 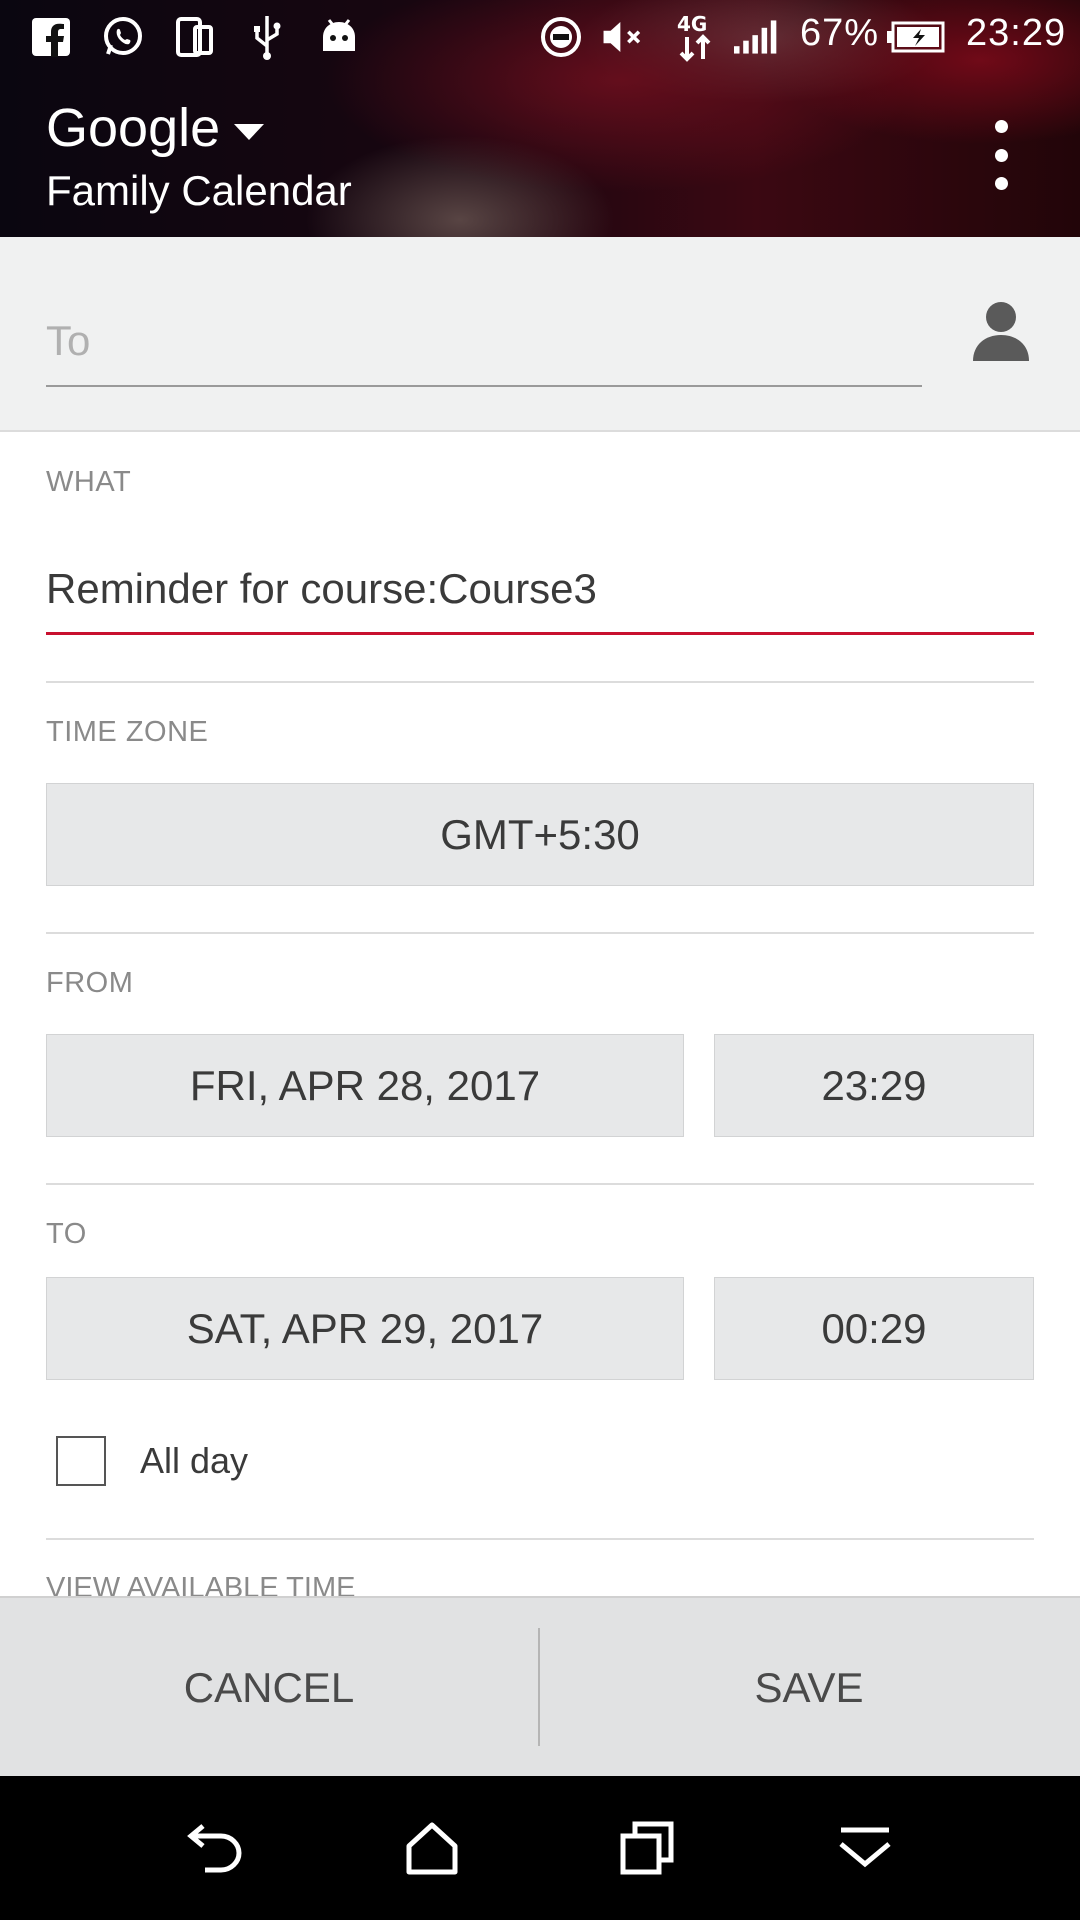 What do you see at coordinates (1016, 33) in the screenshot?
I see `clock: 23:29` at bounding box center [1016, 33].